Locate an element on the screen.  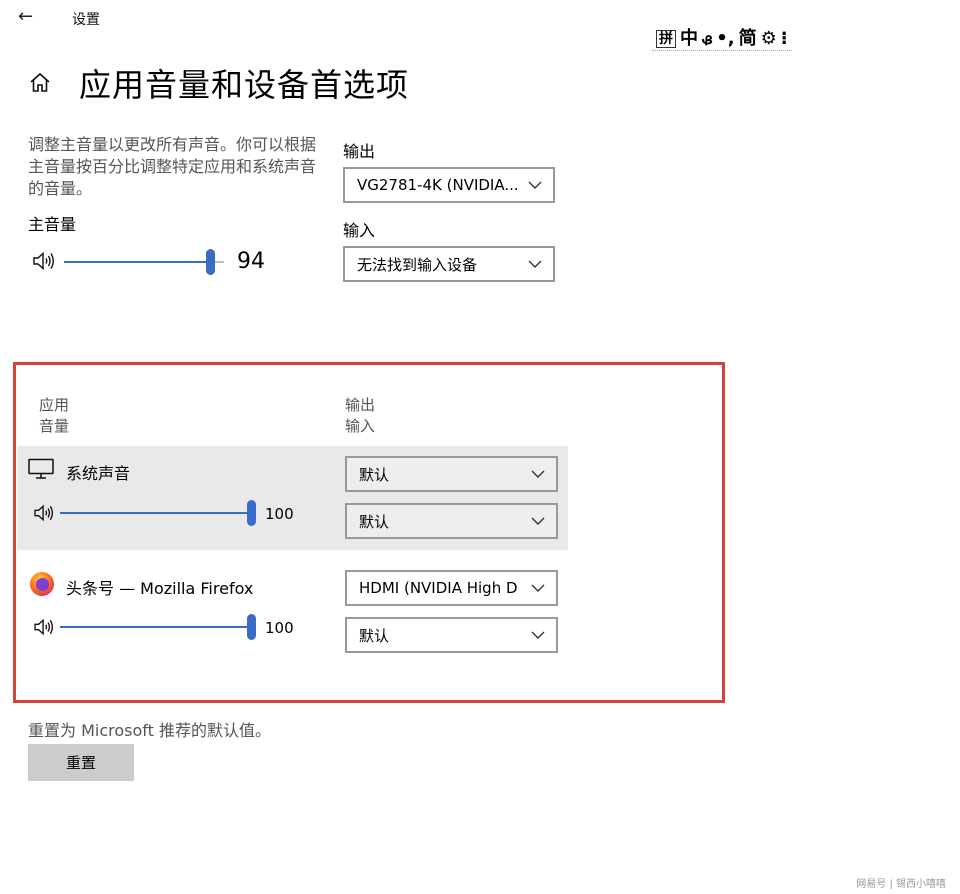
firefox-output-dropdown: HDMI (NVIDIA High D is located at coordinates (451, 588).